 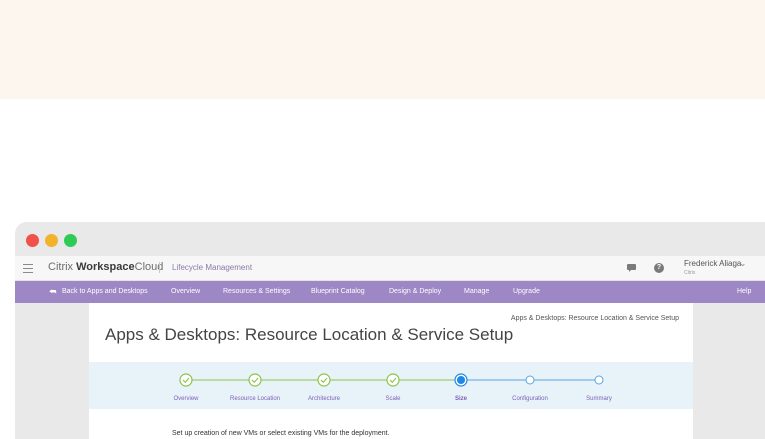 I want to click on step-label: Size, so click(x=461, y=399).